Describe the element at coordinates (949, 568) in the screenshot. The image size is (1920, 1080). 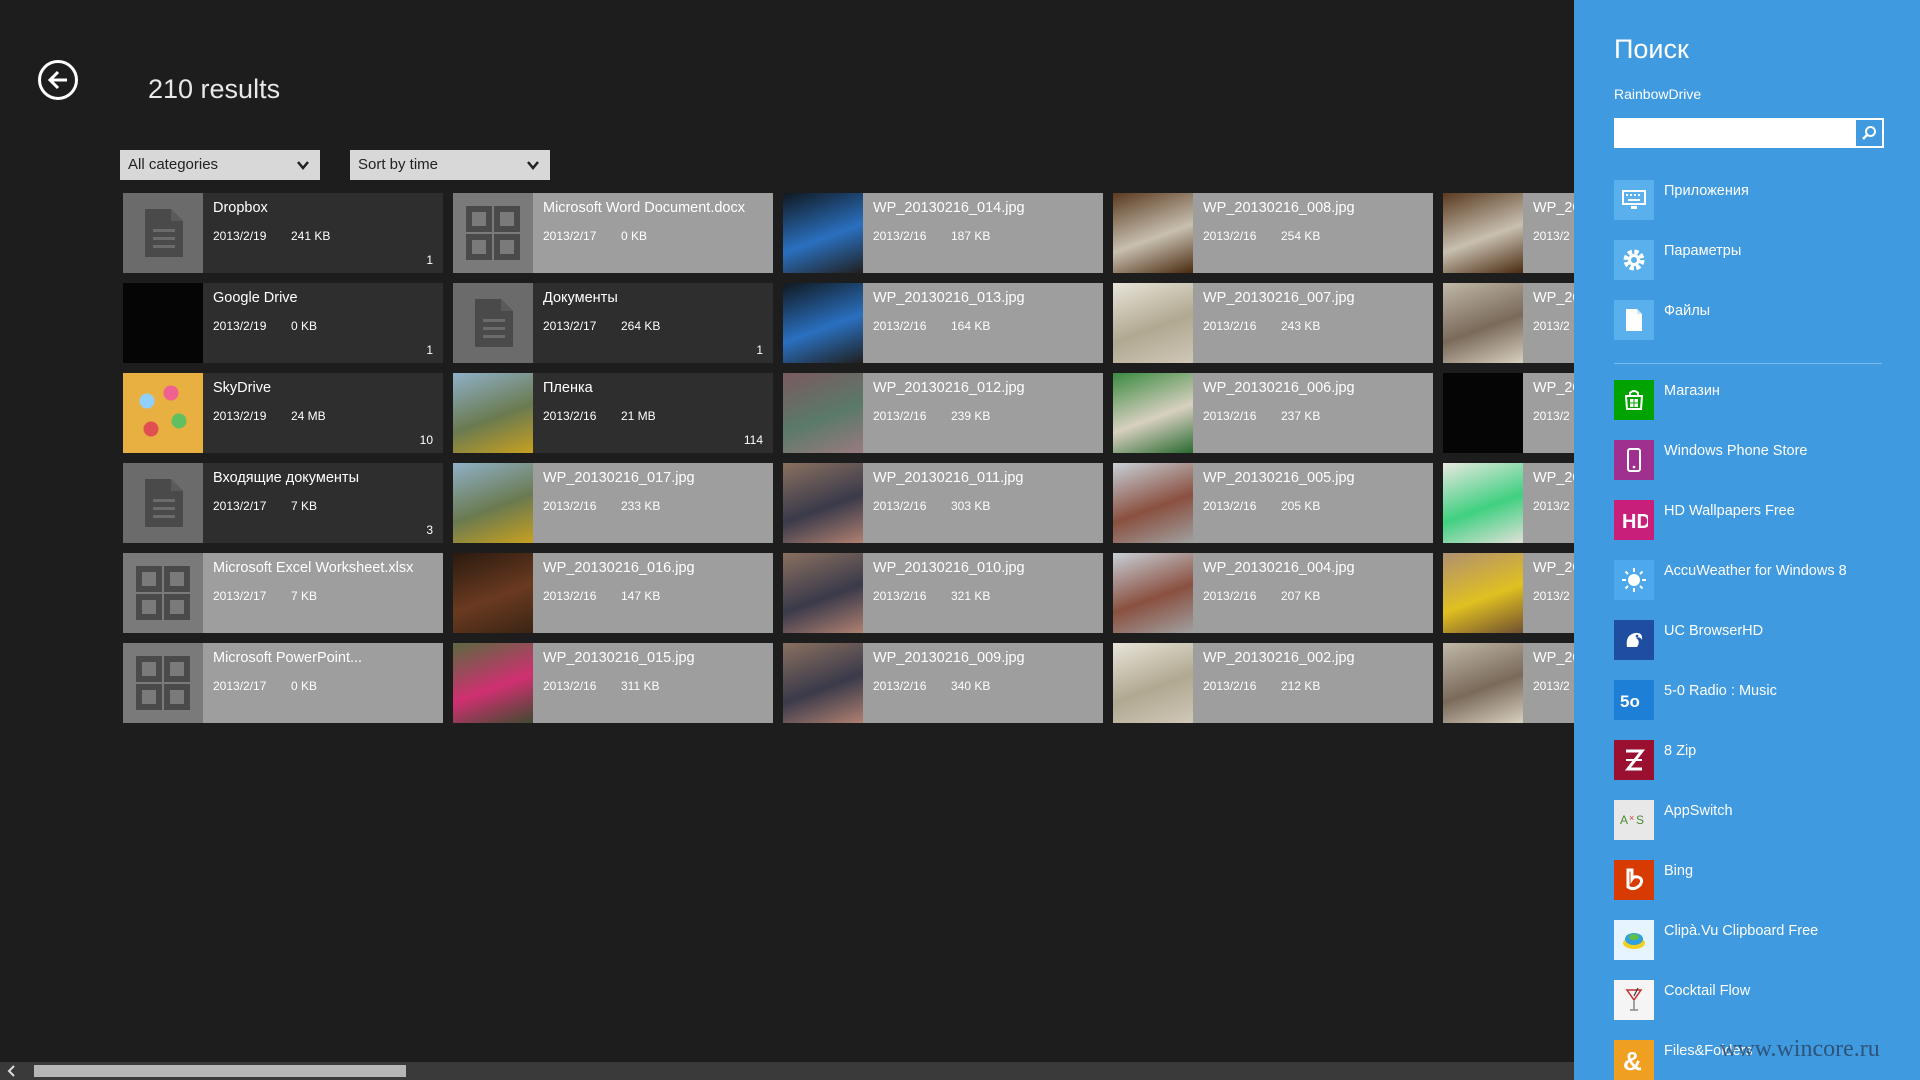
I see `file-name: WP_20130216_010.jpg` at that location.